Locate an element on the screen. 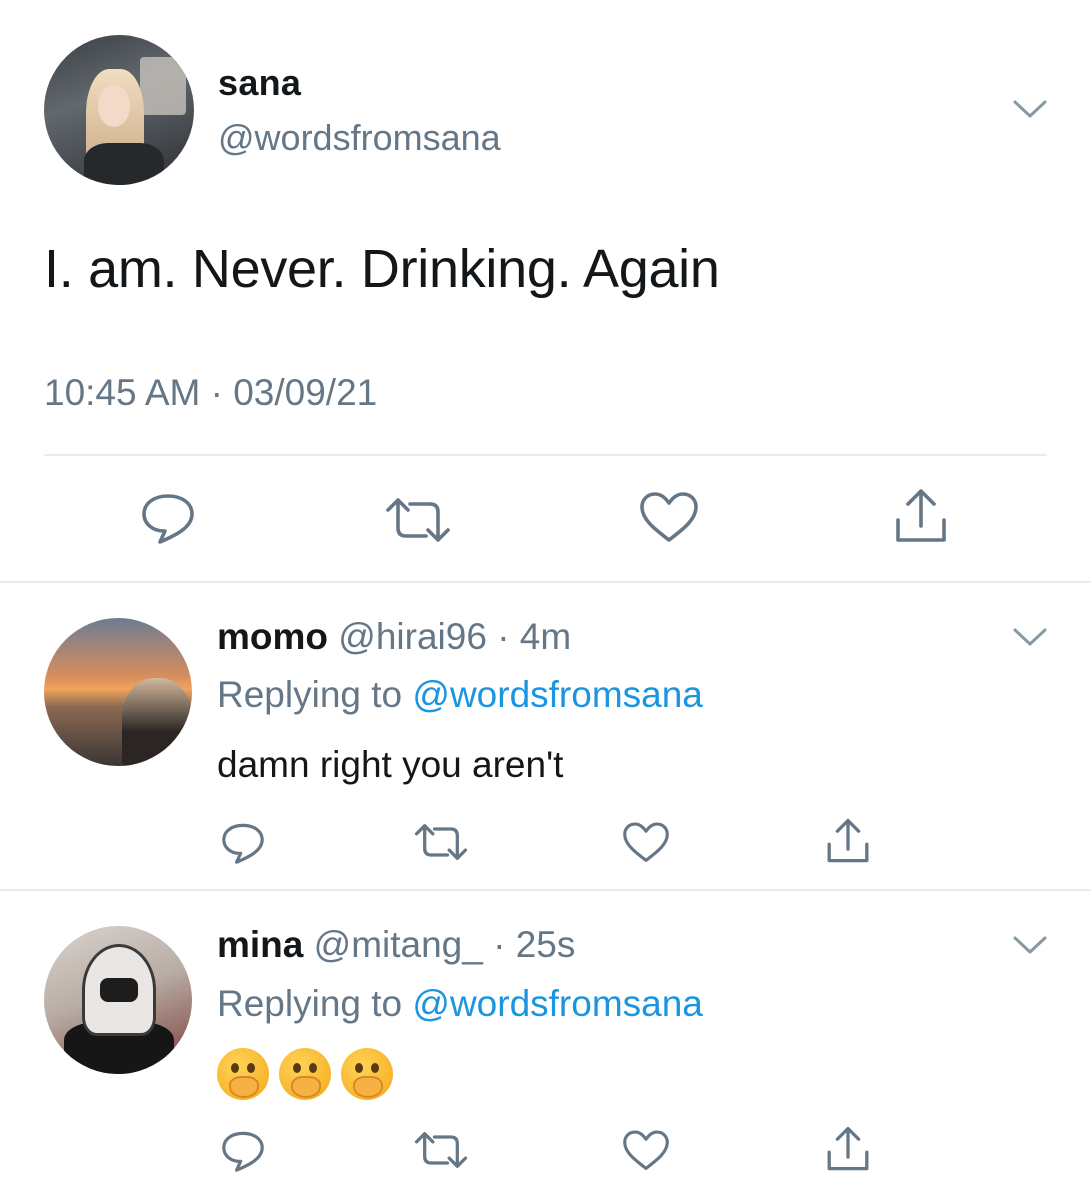 The image size is (1091, 1200). divider is located at coordinates (545, 455).